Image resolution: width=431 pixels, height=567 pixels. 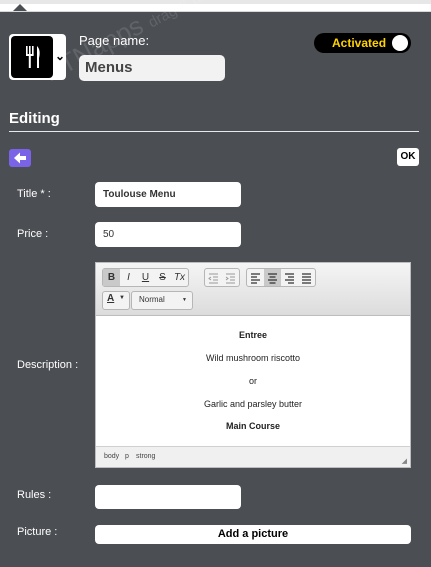 I want to click on page-name-label: Page name:, so click(x=114, y=40).